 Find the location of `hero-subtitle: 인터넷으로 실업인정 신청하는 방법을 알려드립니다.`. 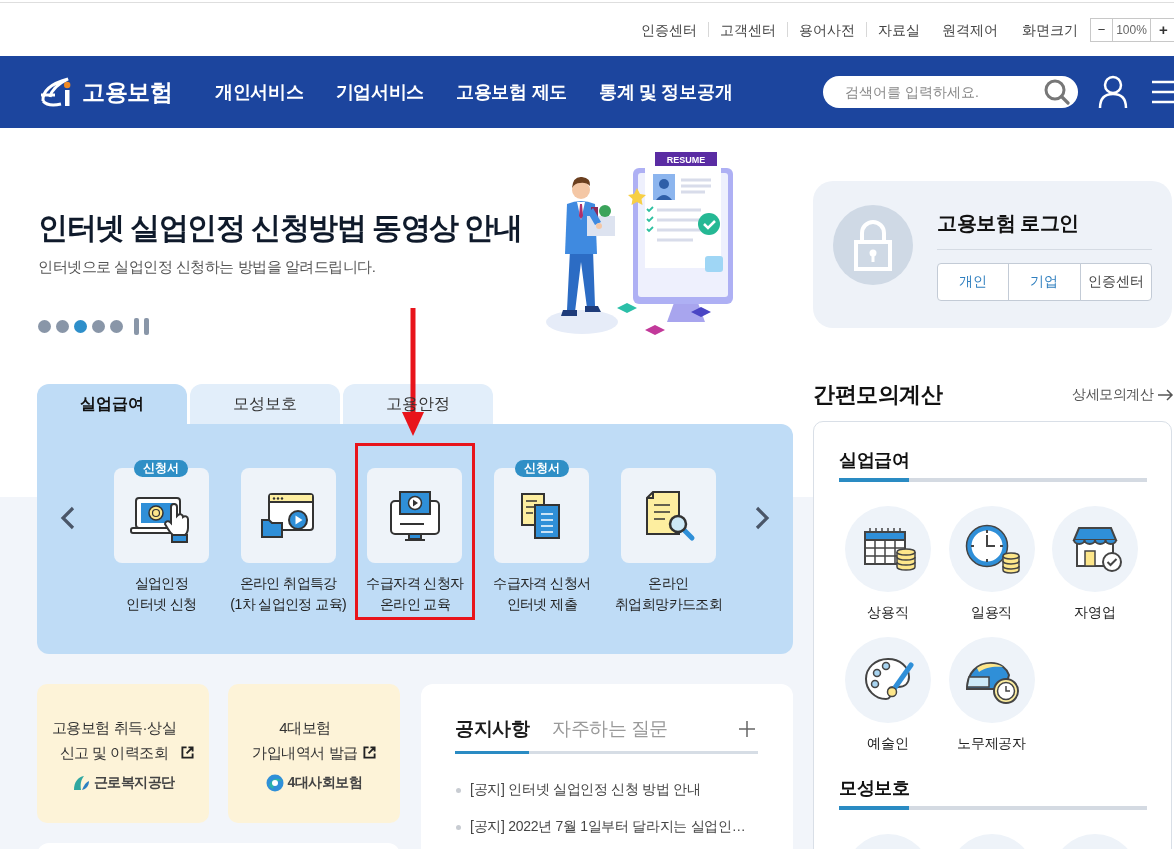

hero-subtitle: 인터넷으로 실업인정 신청하는 방법을 알려드립니다. is located at coordinates (207, 267).